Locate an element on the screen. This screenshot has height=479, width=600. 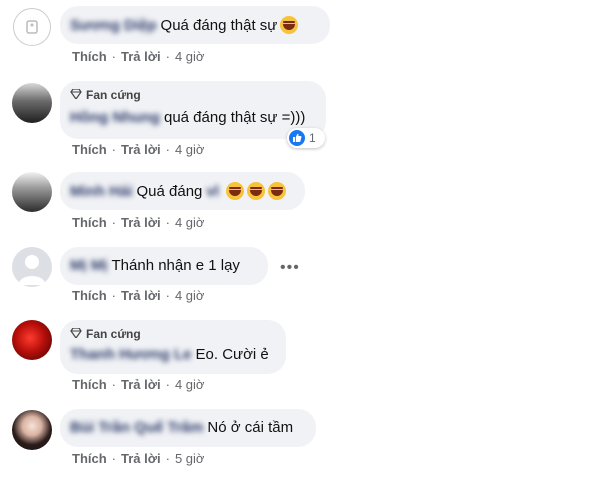
reaction-count: 1 is located at coordinates (306, 138).